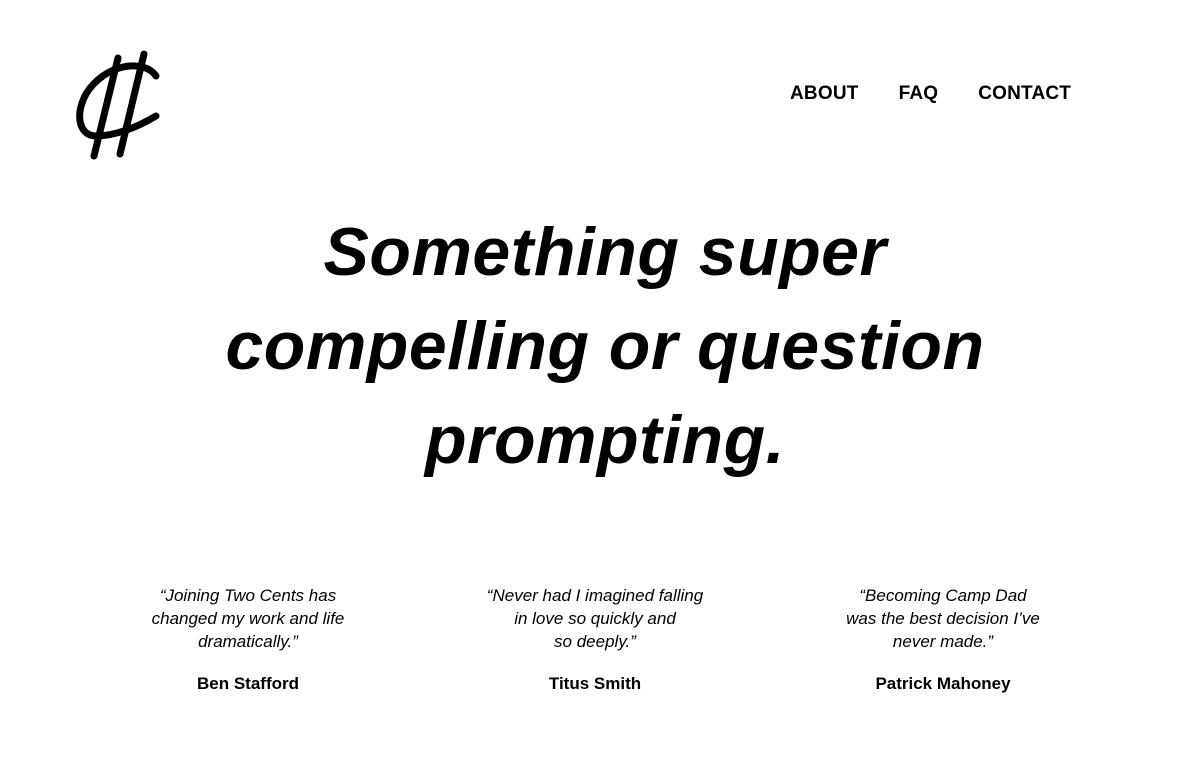  What do you see at coordinates (943, 683) in the screenshot?
I see `testimonial-author: Patrick Mahoney` at bounding box center [943, 683].